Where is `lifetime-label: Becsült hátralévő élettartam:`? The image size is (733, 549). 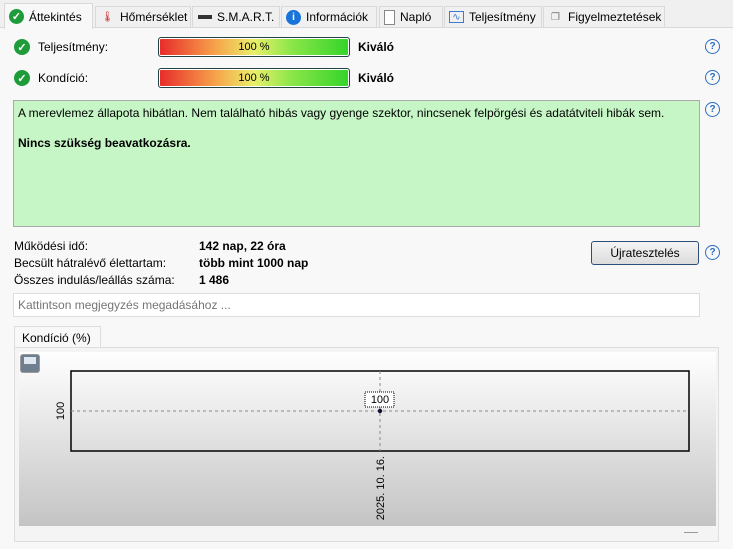 lifetime-label: Becsült hátralévő élettartam: is located at coordinates (90, 263).